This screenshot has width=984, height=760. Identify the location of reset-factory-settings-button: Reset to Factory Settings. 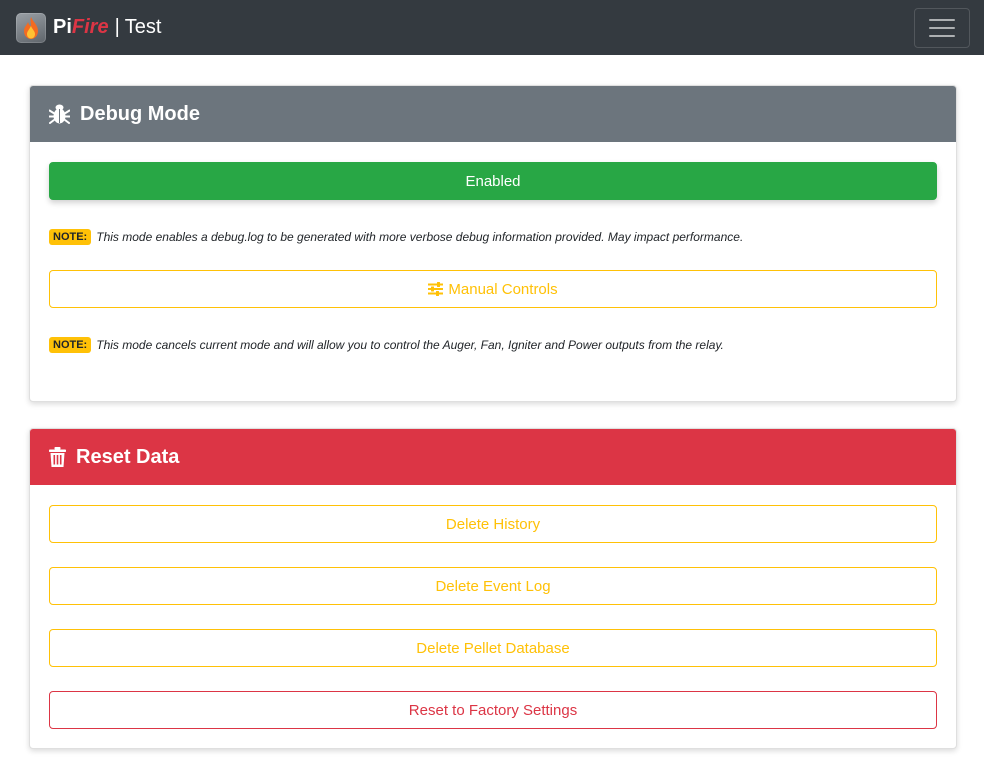
(493, 710).